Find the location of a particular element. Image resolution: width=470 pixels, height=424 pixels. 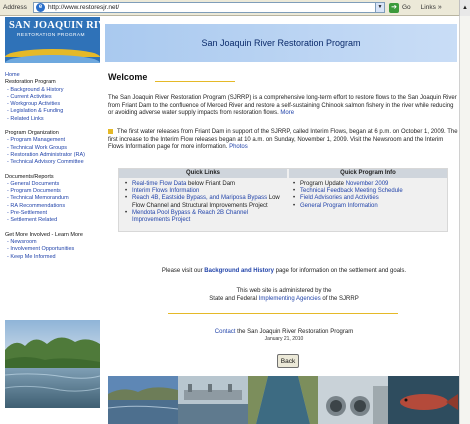

news-photos-link: Photos is located at coordinates (238, 147).